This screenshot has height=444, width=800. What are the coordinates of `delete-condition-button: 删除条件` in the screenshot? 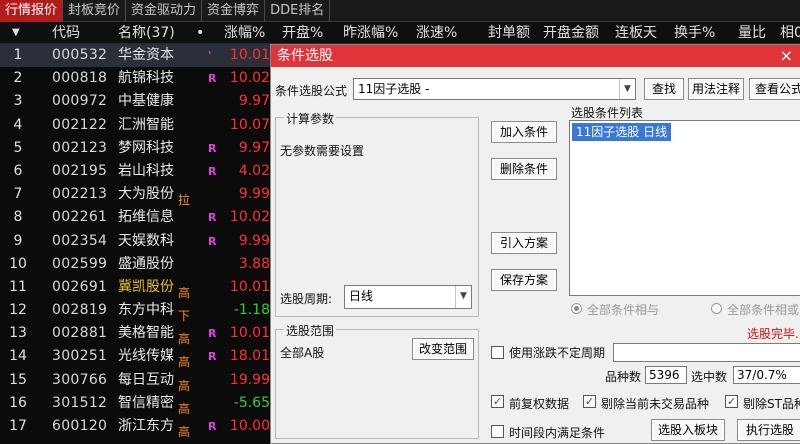 It's located at (524, 169).